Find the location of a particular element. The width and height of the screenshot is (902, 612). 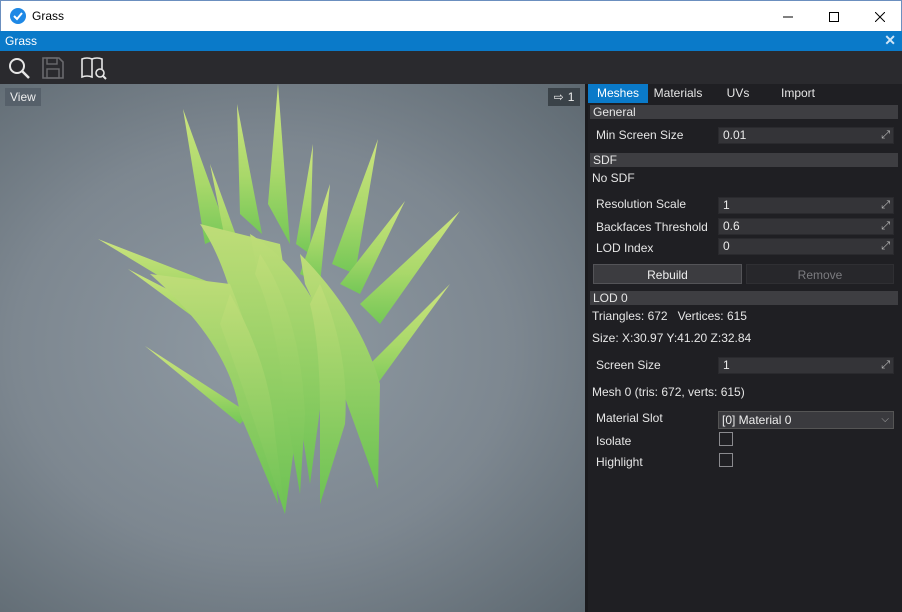

save-icon is located at coordinates (53, 68).